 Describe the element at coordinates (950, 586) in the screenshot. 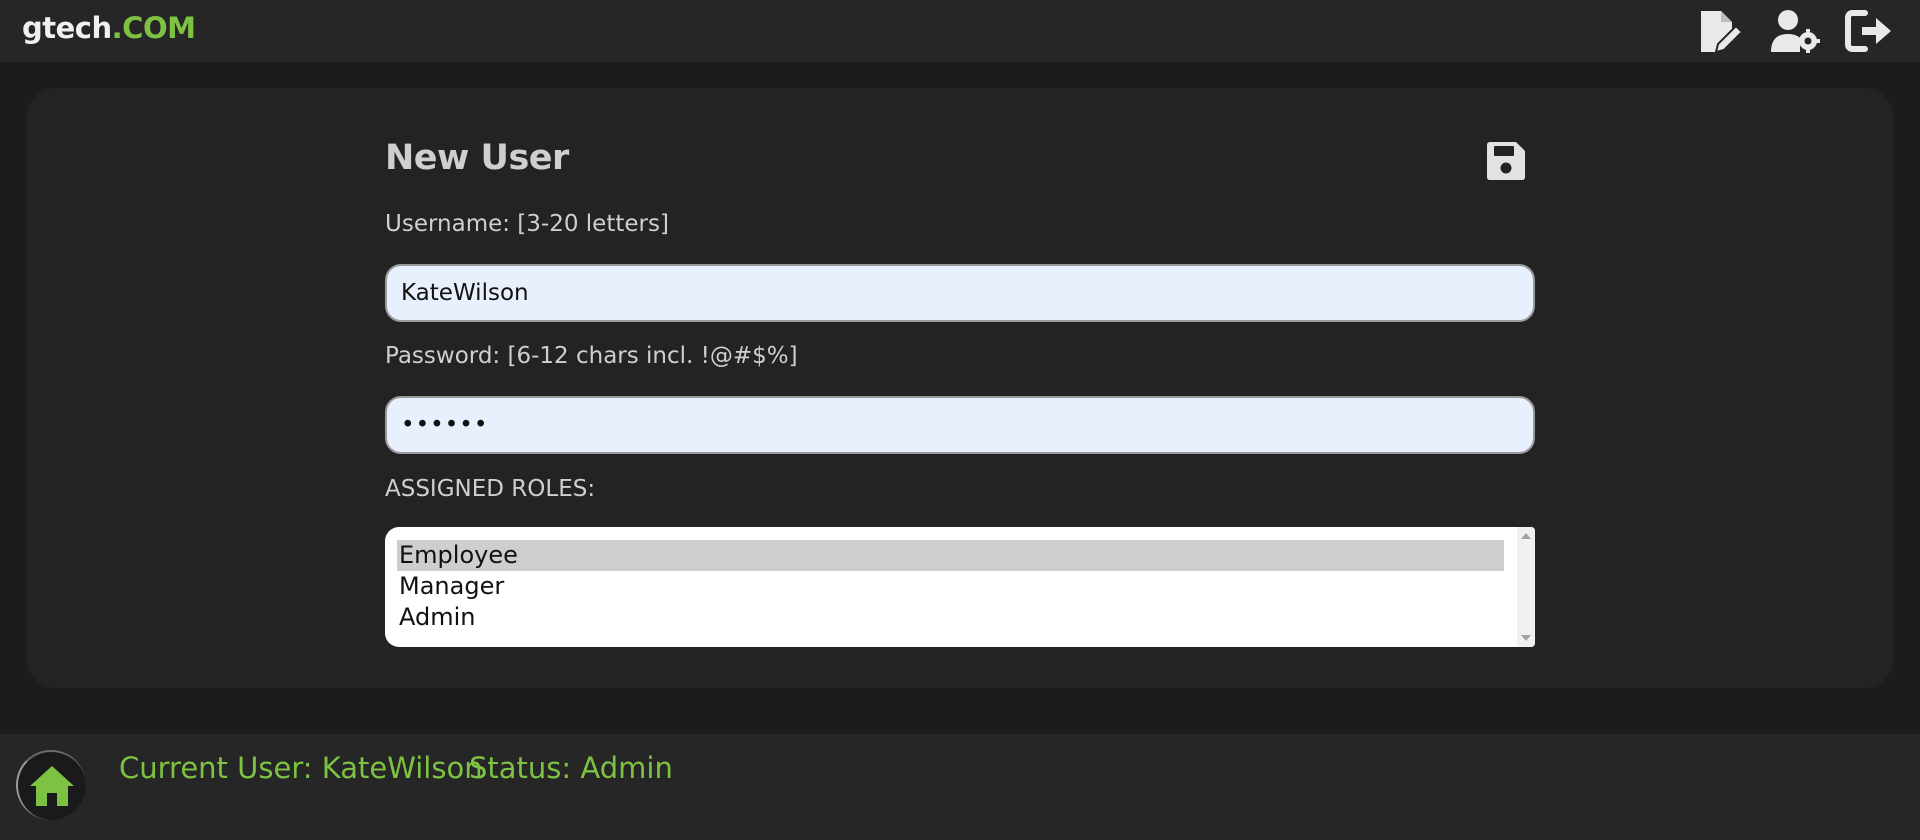

I see `role-option-manager: Manager` at that location.